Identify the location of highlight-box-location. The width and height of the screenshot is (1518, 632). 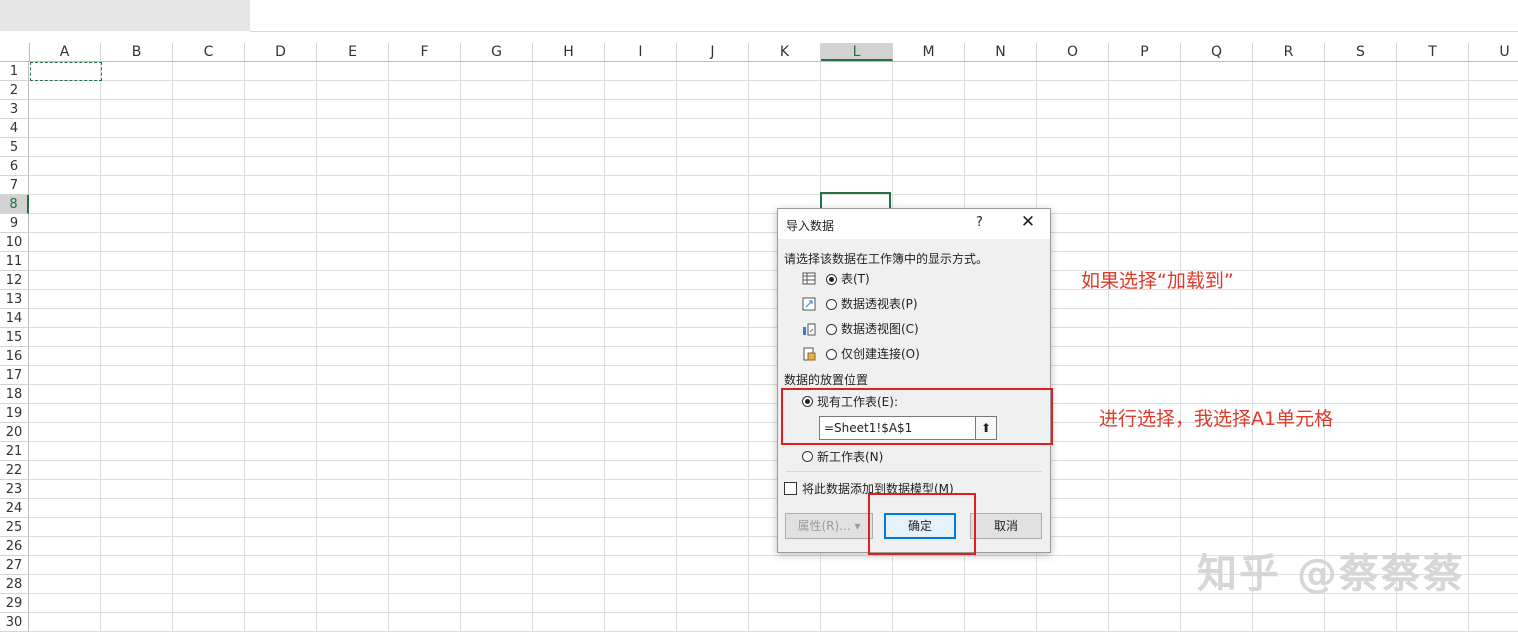
(917, 416).